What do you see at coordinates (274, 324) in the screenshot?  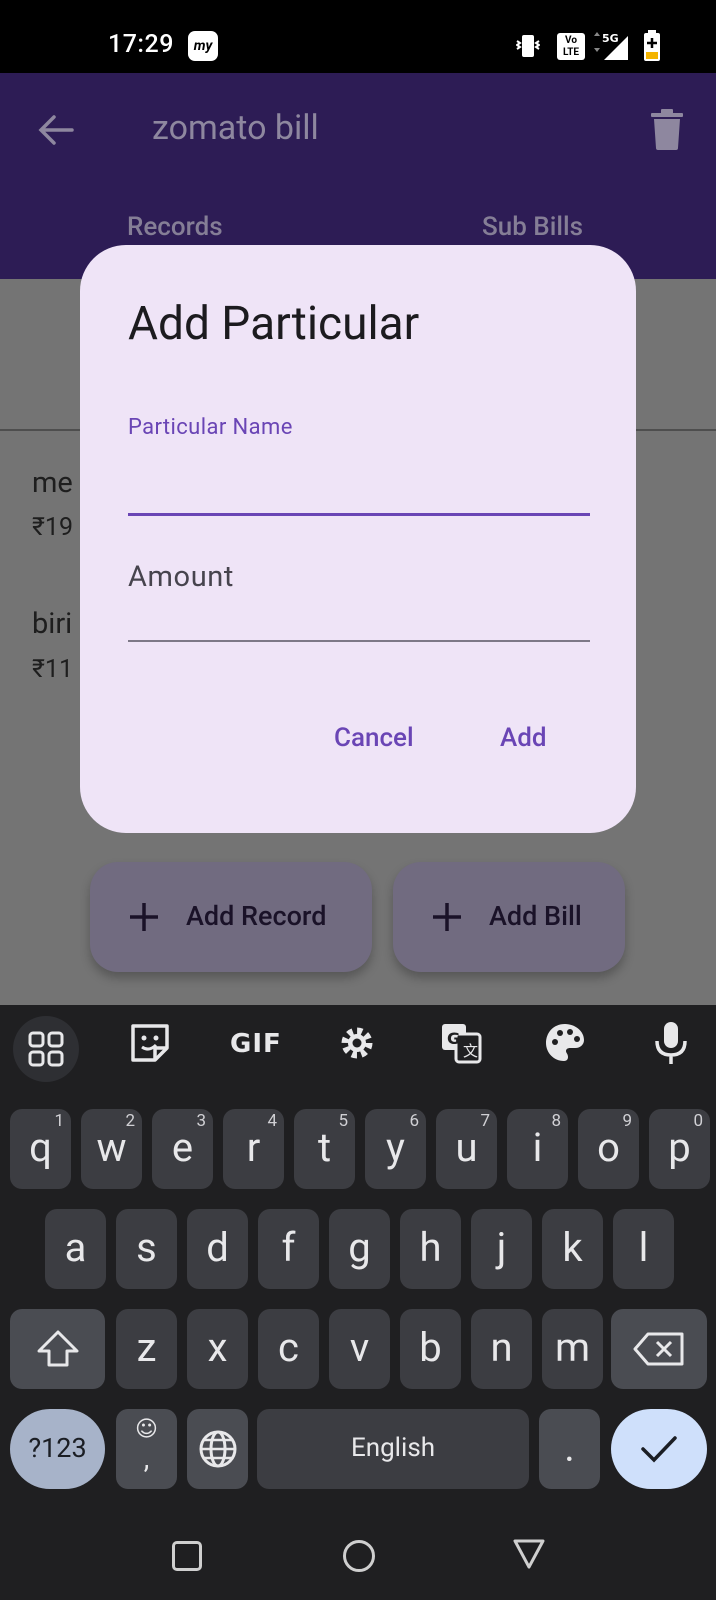 I see `dialog-title: Add Particular` at bounding box center [274, 324].